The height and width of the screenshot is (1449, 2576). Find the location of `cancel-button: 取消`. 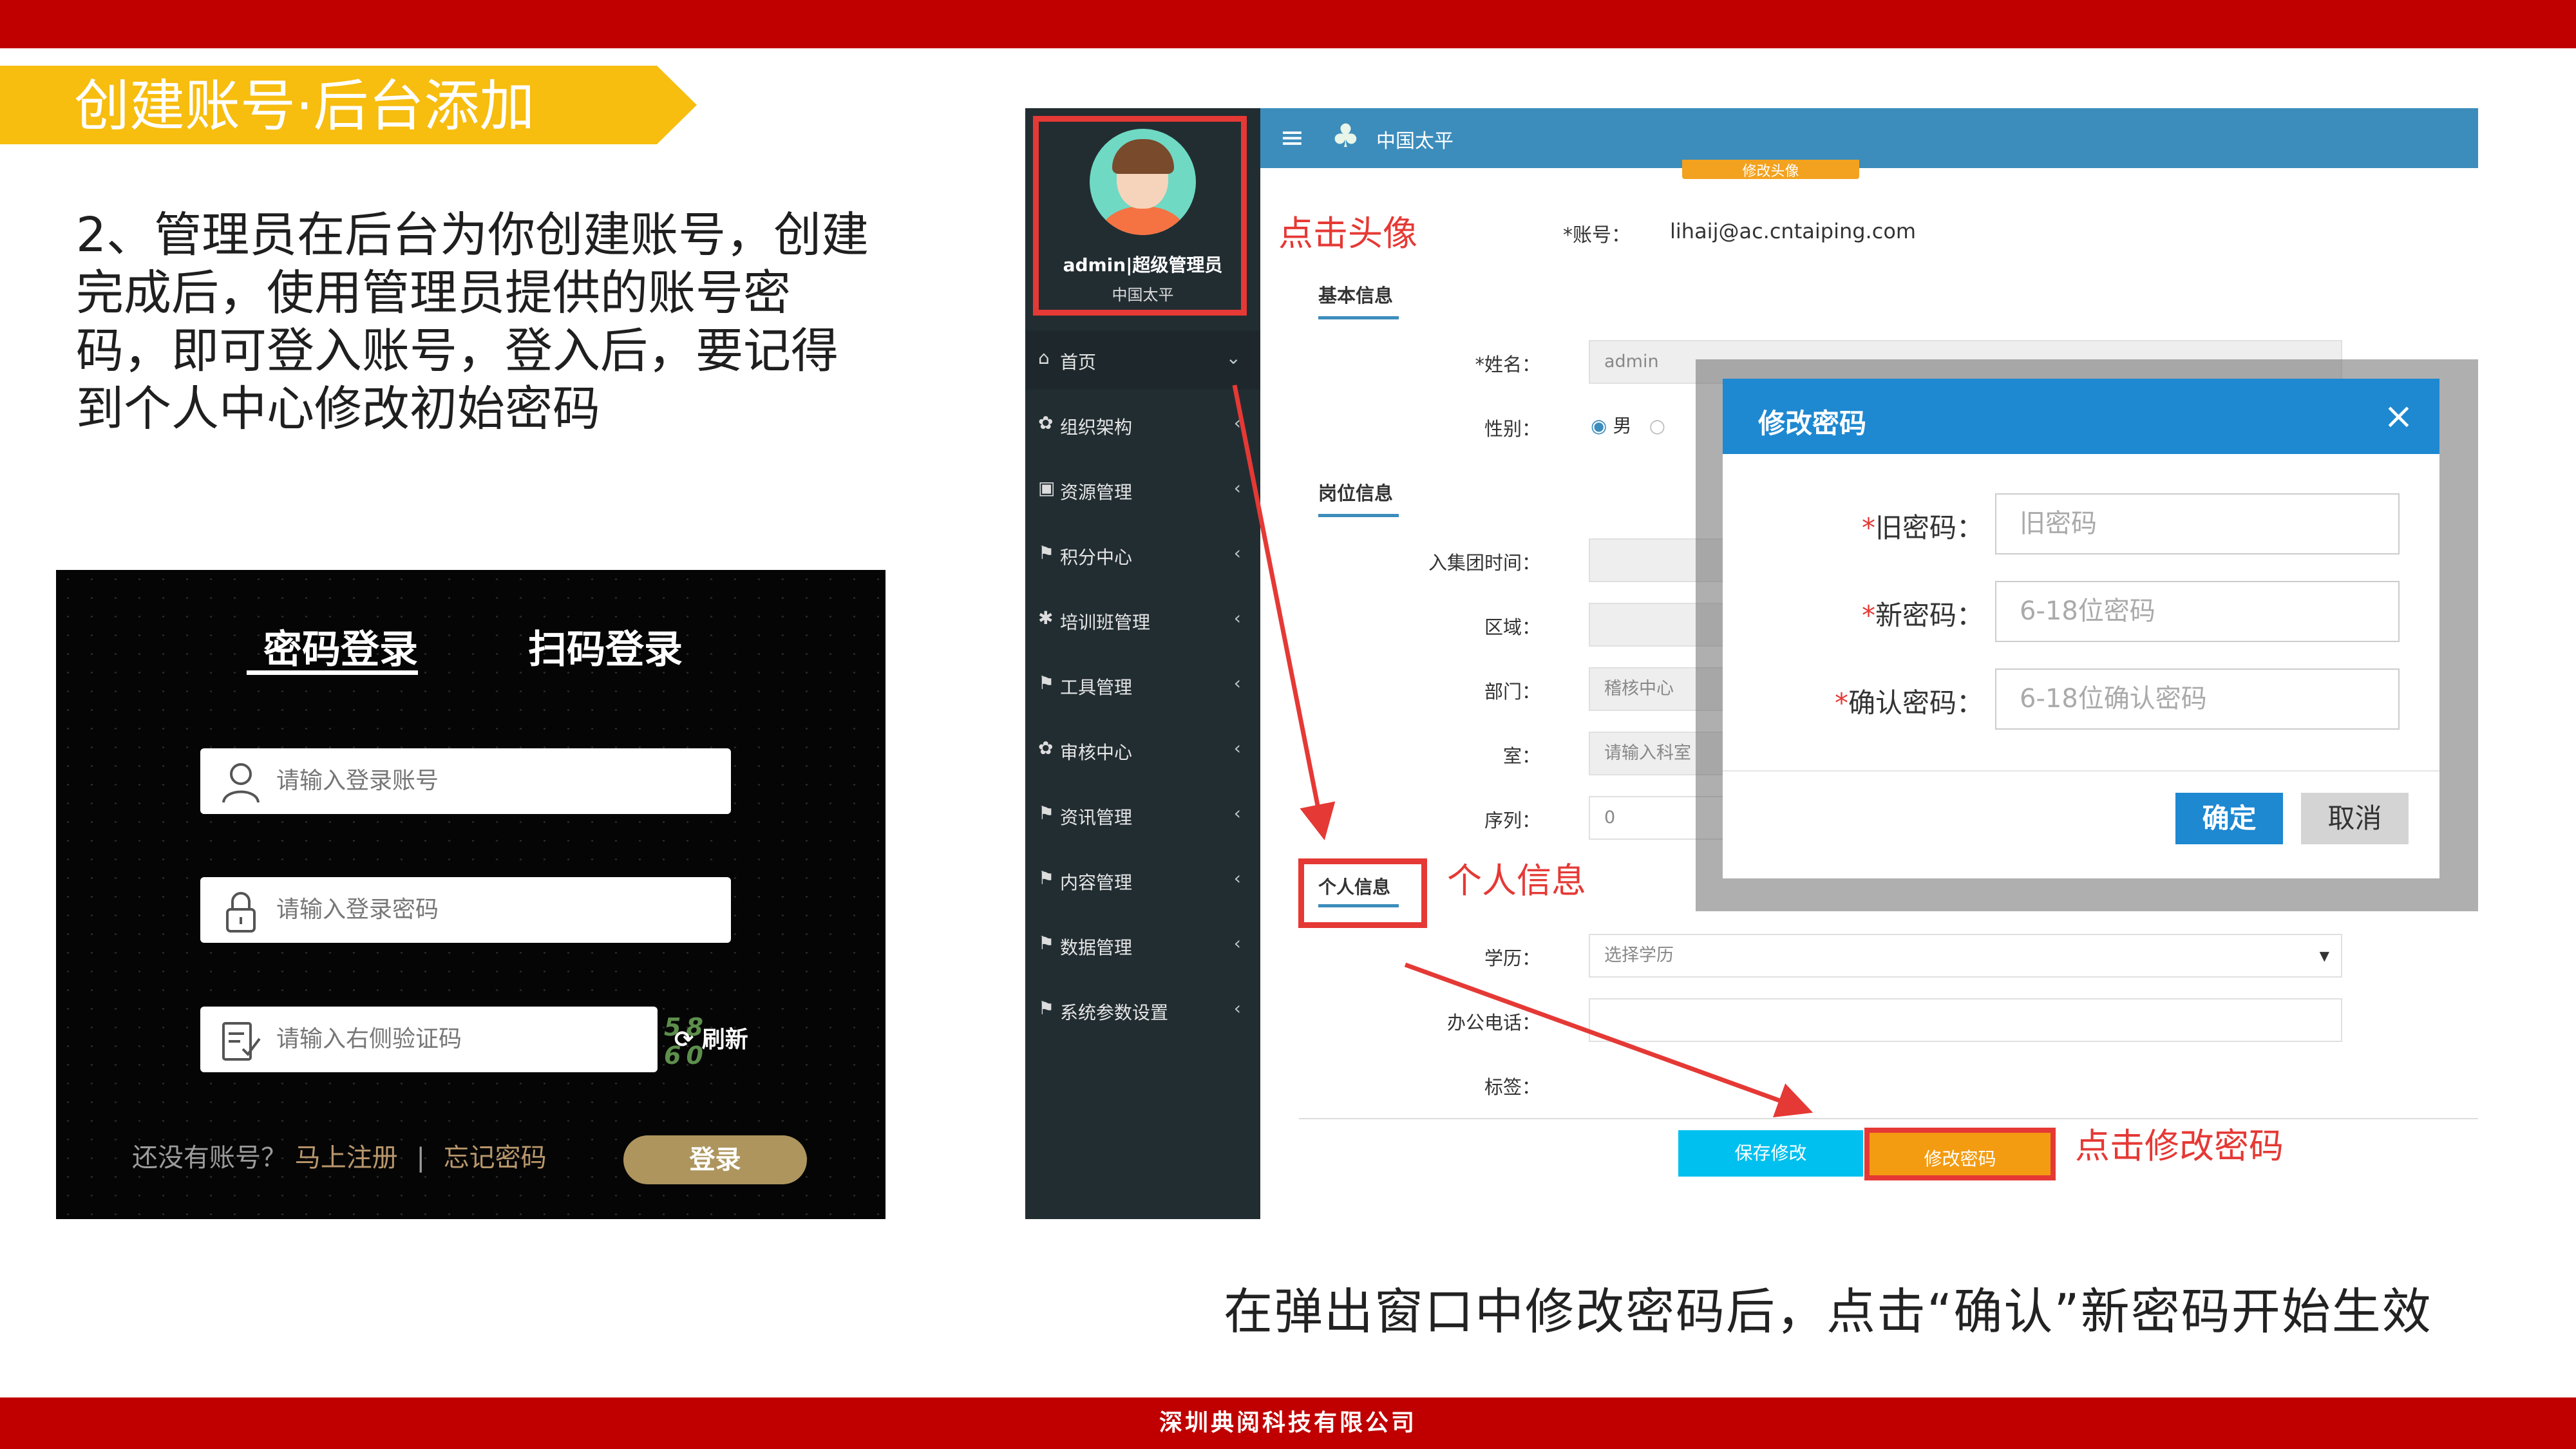

cancel-button: 取消 is located at coordinates (2355, 818).